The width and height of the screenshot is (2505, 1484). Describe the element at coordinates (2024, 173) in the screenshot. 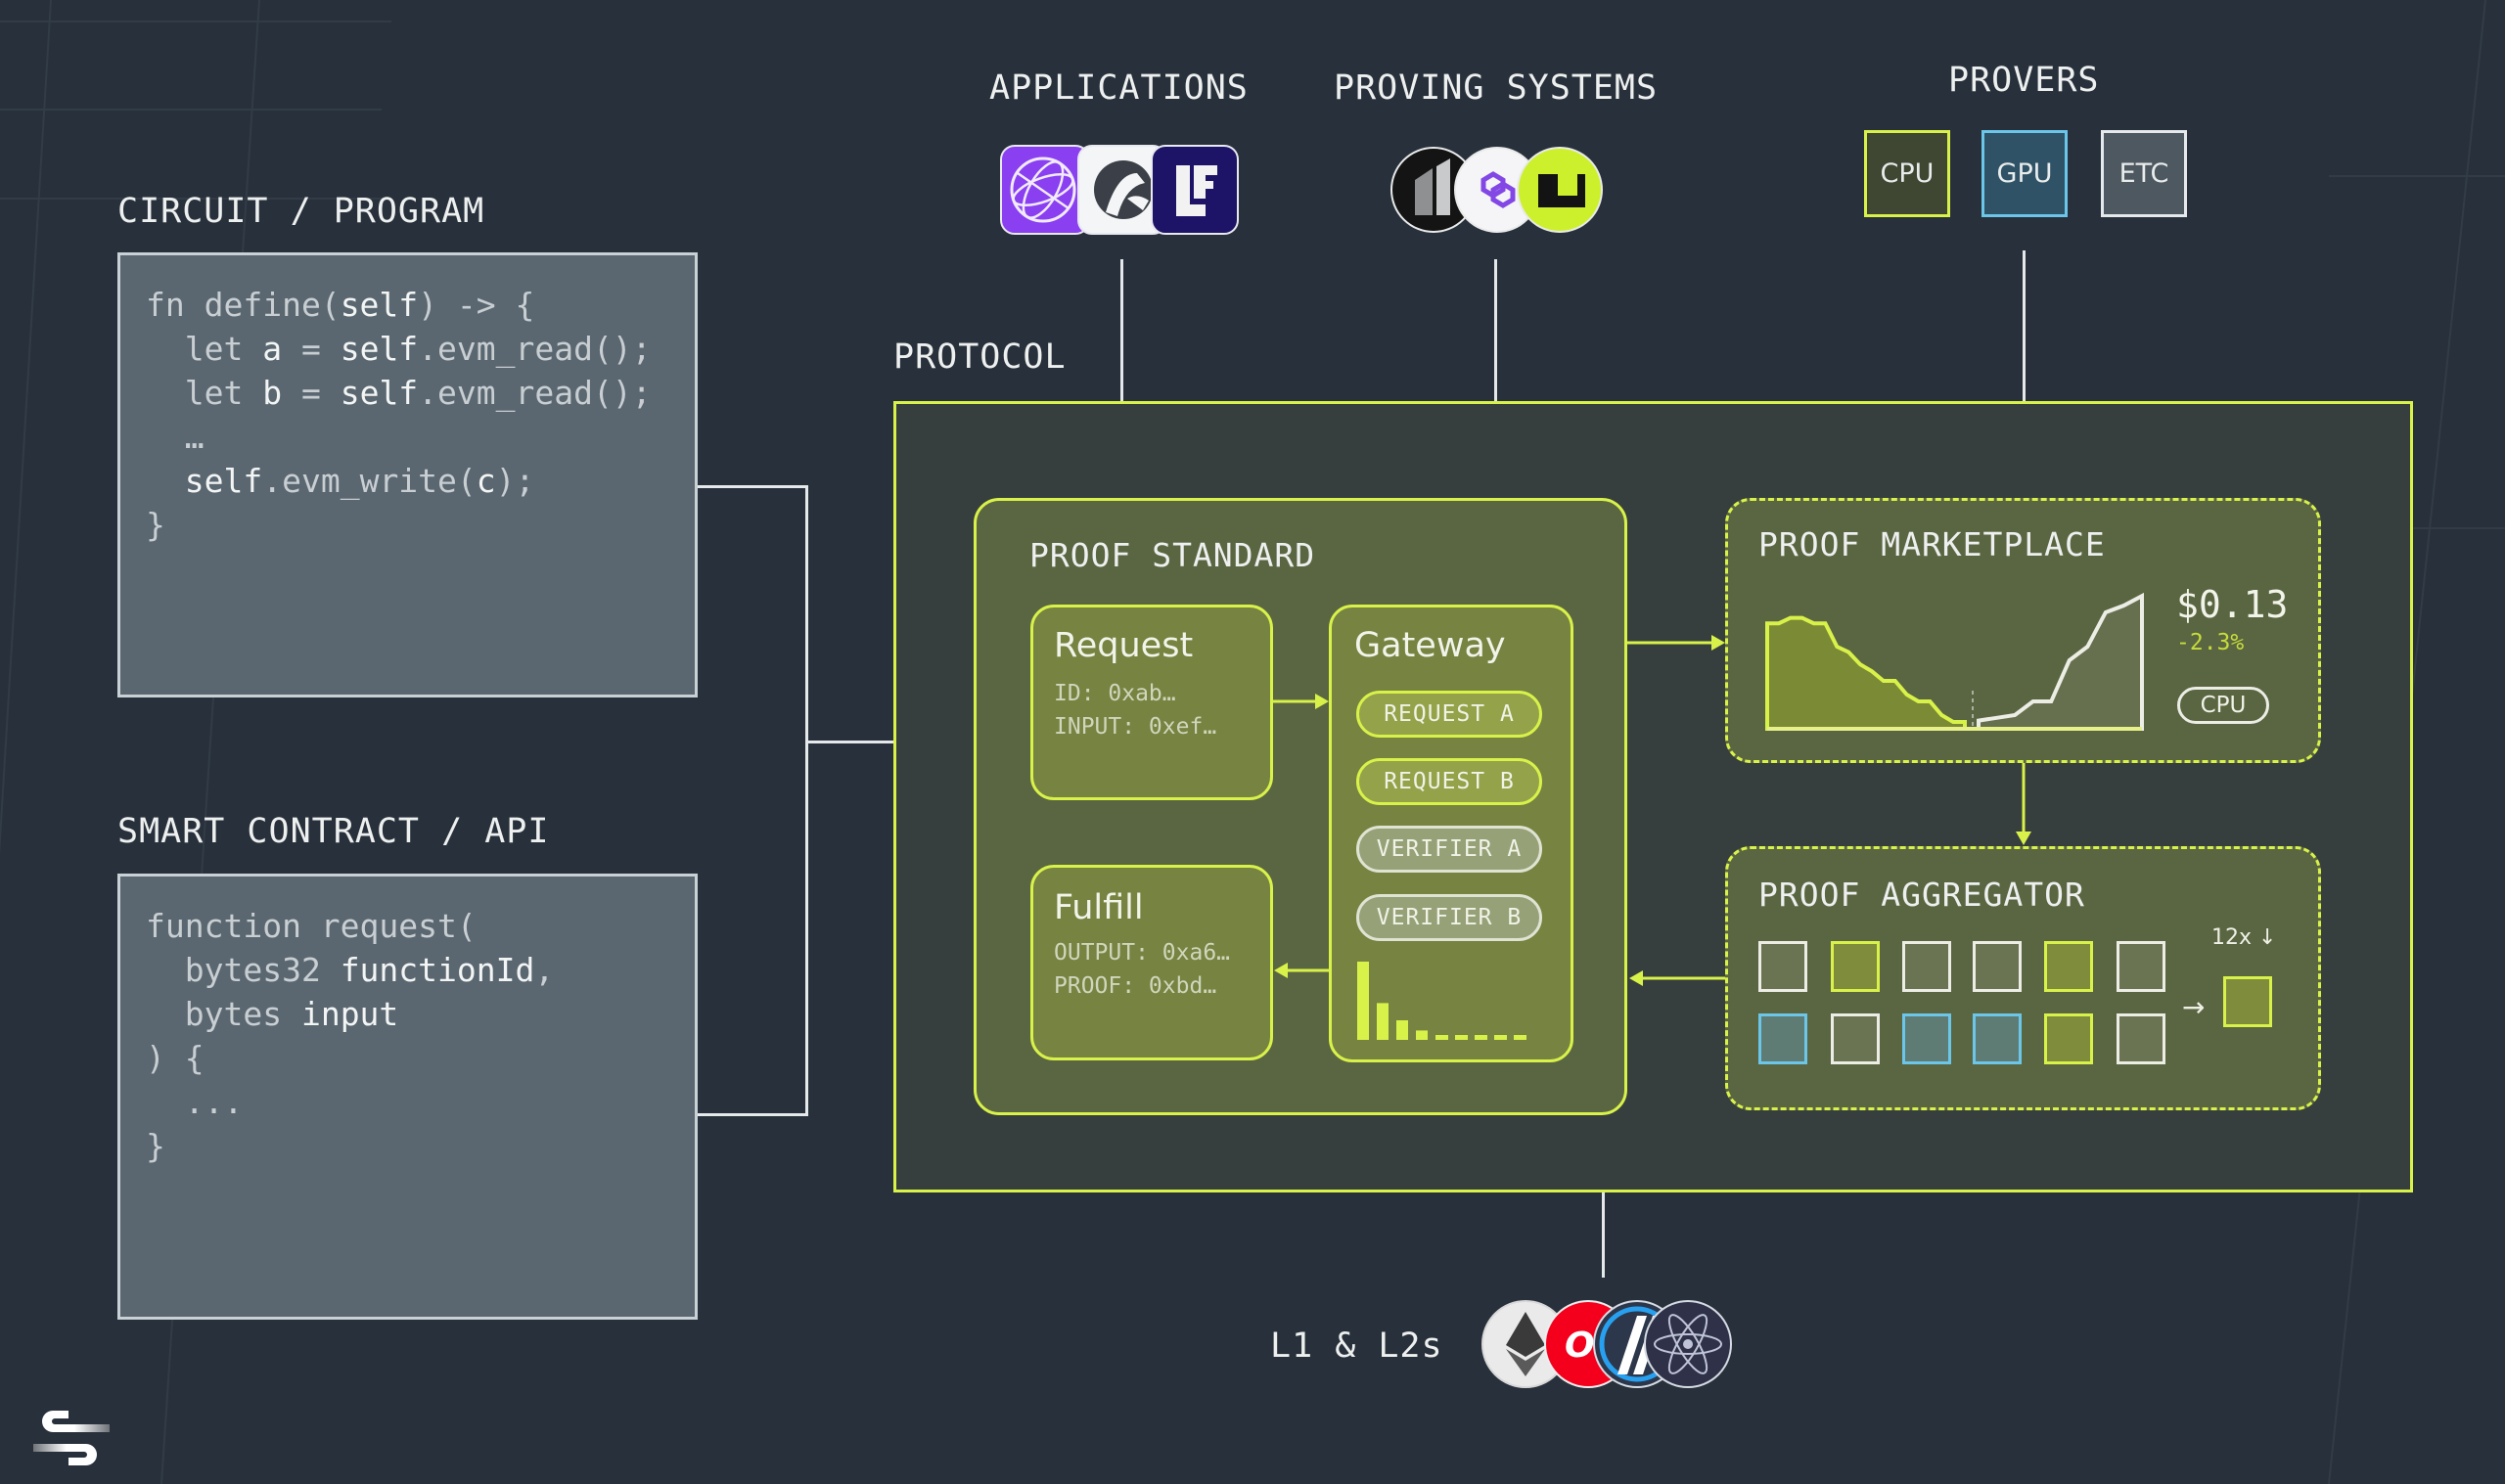

I see `prover-gpu: GPU` at that location.